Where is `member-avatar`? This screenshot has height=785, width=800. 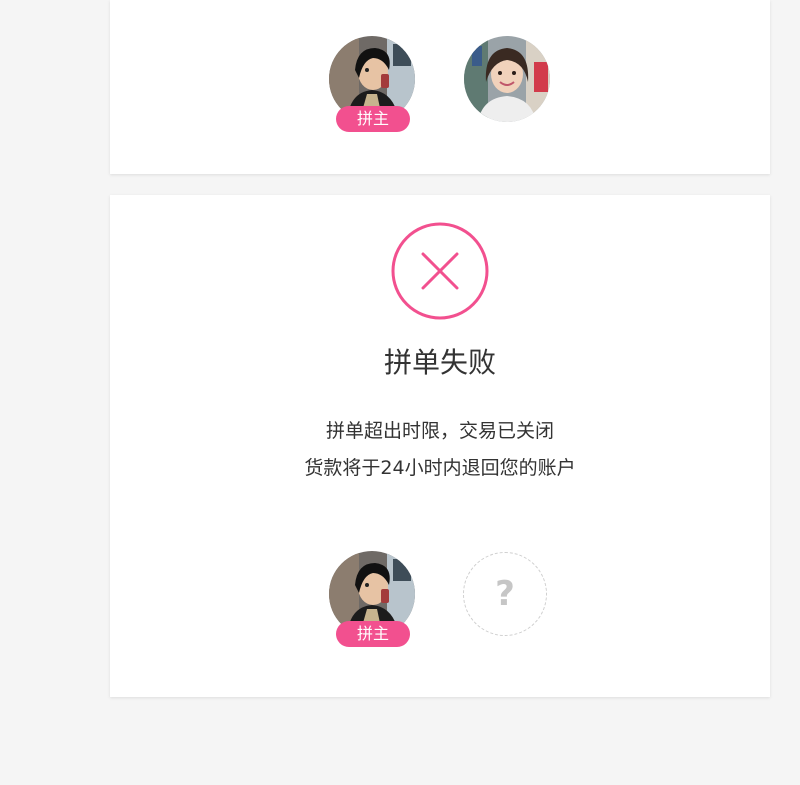
member-avatar is located at coordinates (507, 79).